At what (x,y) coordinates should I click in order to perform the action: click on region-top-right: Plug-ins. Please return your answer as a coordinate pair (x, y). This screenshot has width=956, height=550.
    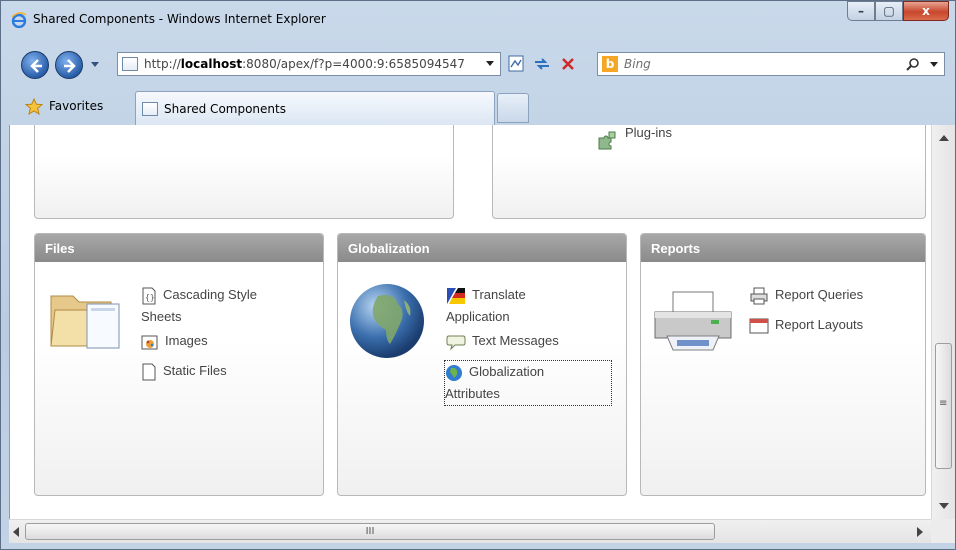
    Looking at the image, I should click on (709, 172).